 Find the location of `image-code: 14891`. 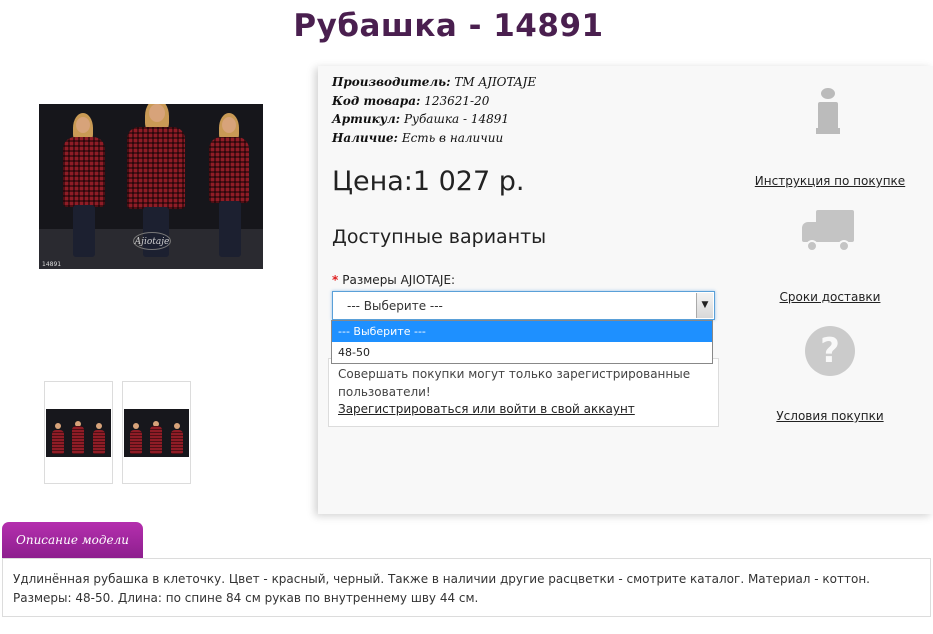

image-code: 14891 is located at coordinates (52, 264).